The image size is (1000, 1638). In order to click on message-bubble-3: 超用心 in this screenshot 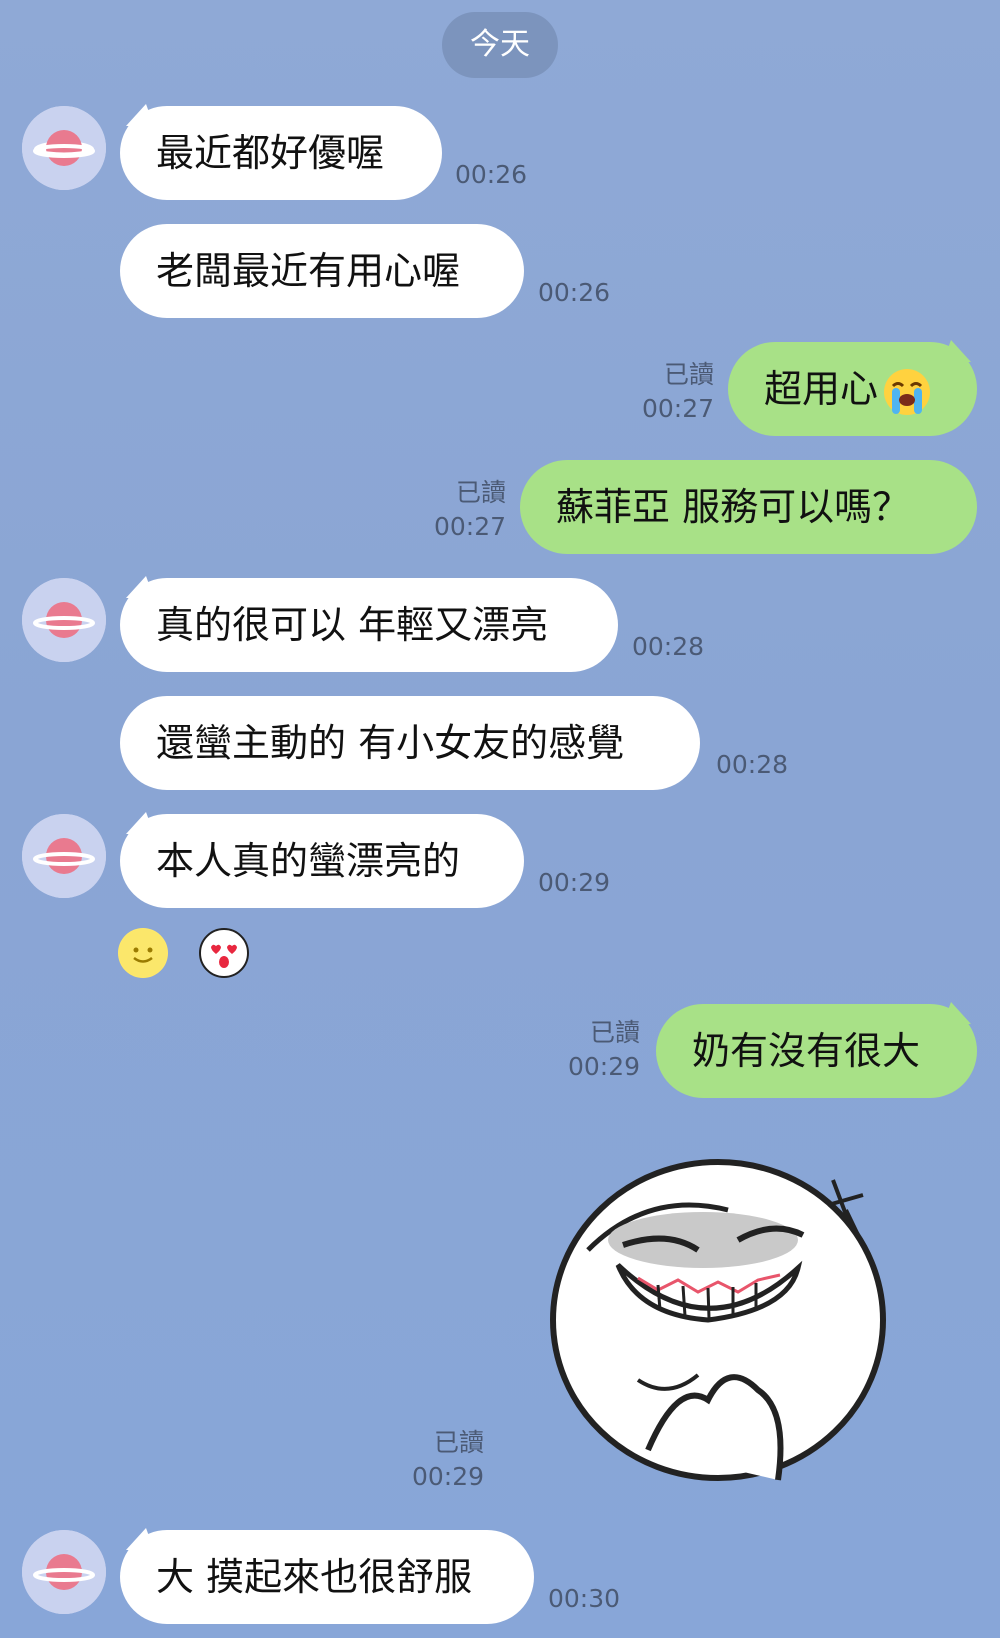, I will do `click(852, 389)`.